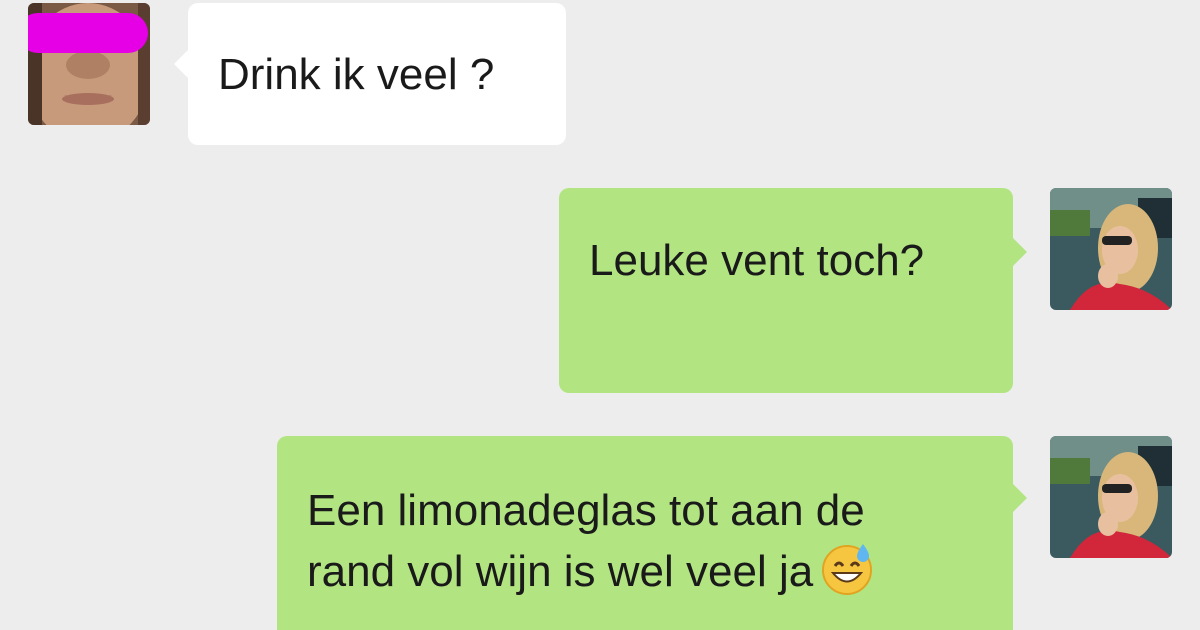 The height and width of the screenshot is (630, 1200). I want to click on sent-message-bubble: Leuke vent toch?, so click(786, 290).